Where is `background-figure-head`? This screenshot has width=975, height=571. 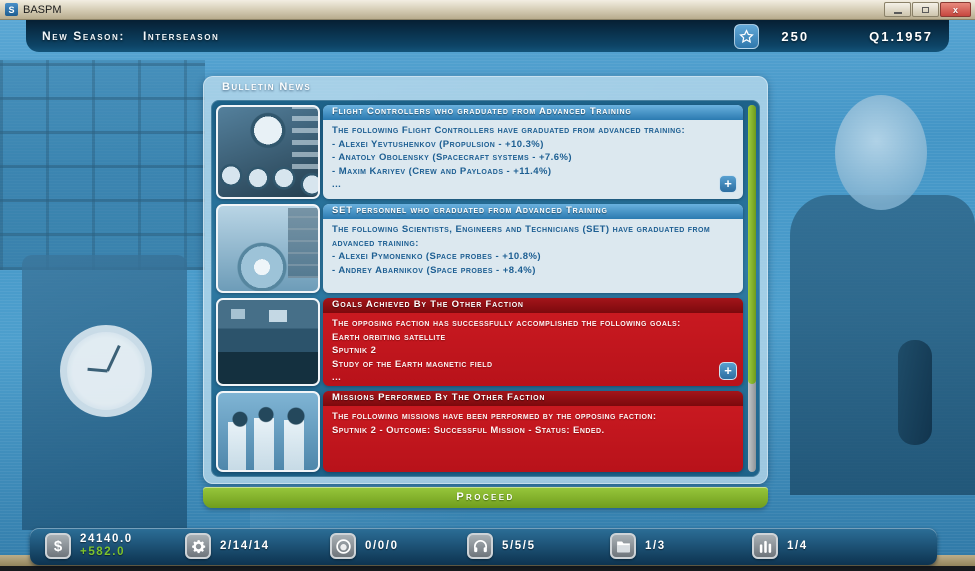
background-figure-head is located at coordinates (881, 152).